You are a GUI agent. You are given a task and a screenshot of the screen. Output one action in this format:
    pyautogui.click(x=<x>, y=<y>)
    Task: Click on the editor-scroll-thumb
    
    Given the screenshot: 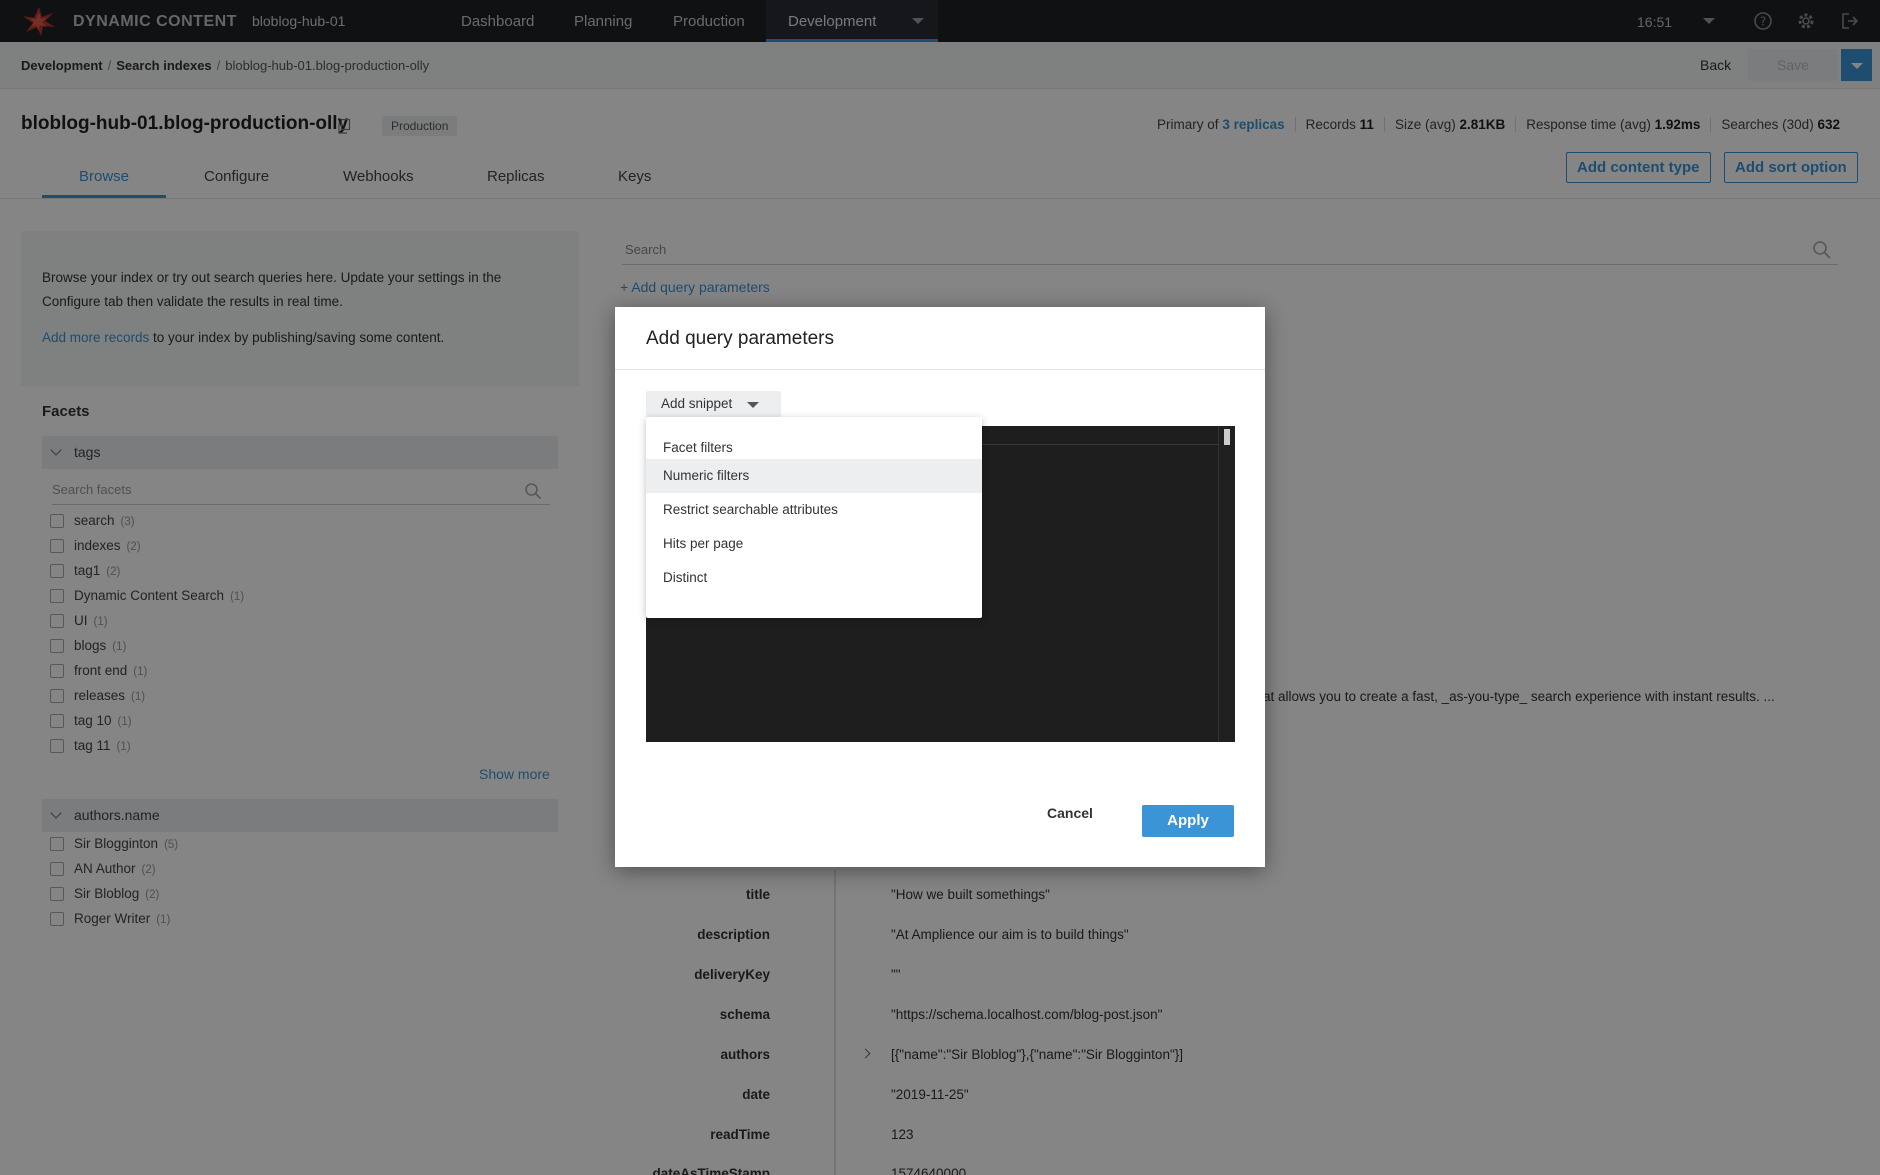 What is the action you would take?
    pyautogui.click(x=1227, y=437)
    